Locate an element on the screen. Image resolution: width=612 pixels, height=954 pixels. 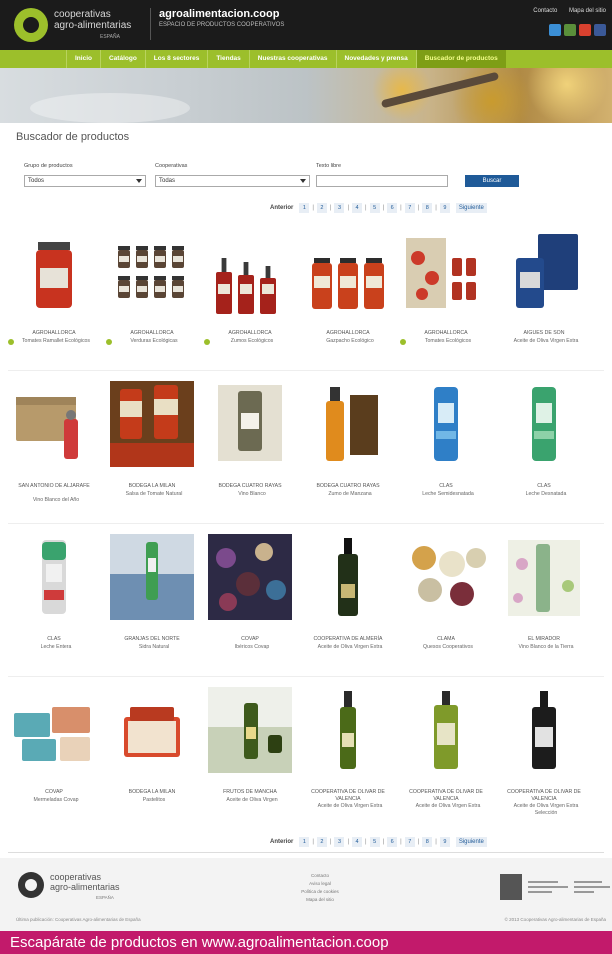
footer-link-cookies: Política de cookies is located at coordinates (320, 892).